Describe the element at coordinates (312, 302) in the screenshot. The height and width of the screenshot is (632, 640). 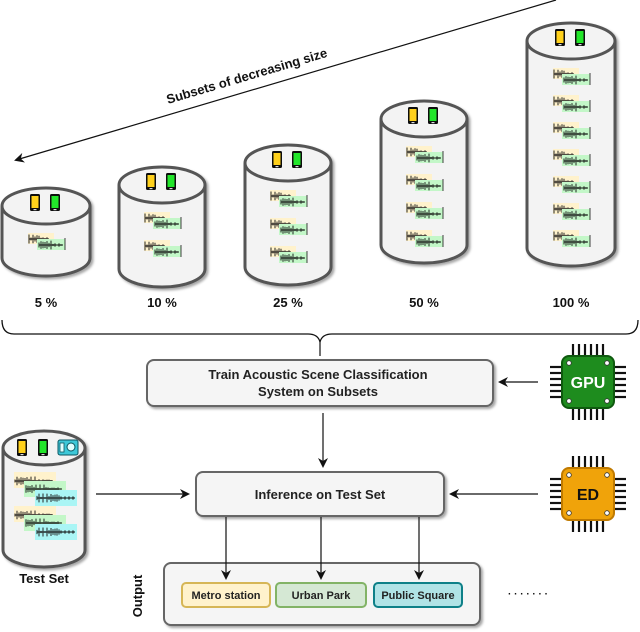
I see `subset-labels: 5 % 10 % 25 % 50 % 100 %` at that location.